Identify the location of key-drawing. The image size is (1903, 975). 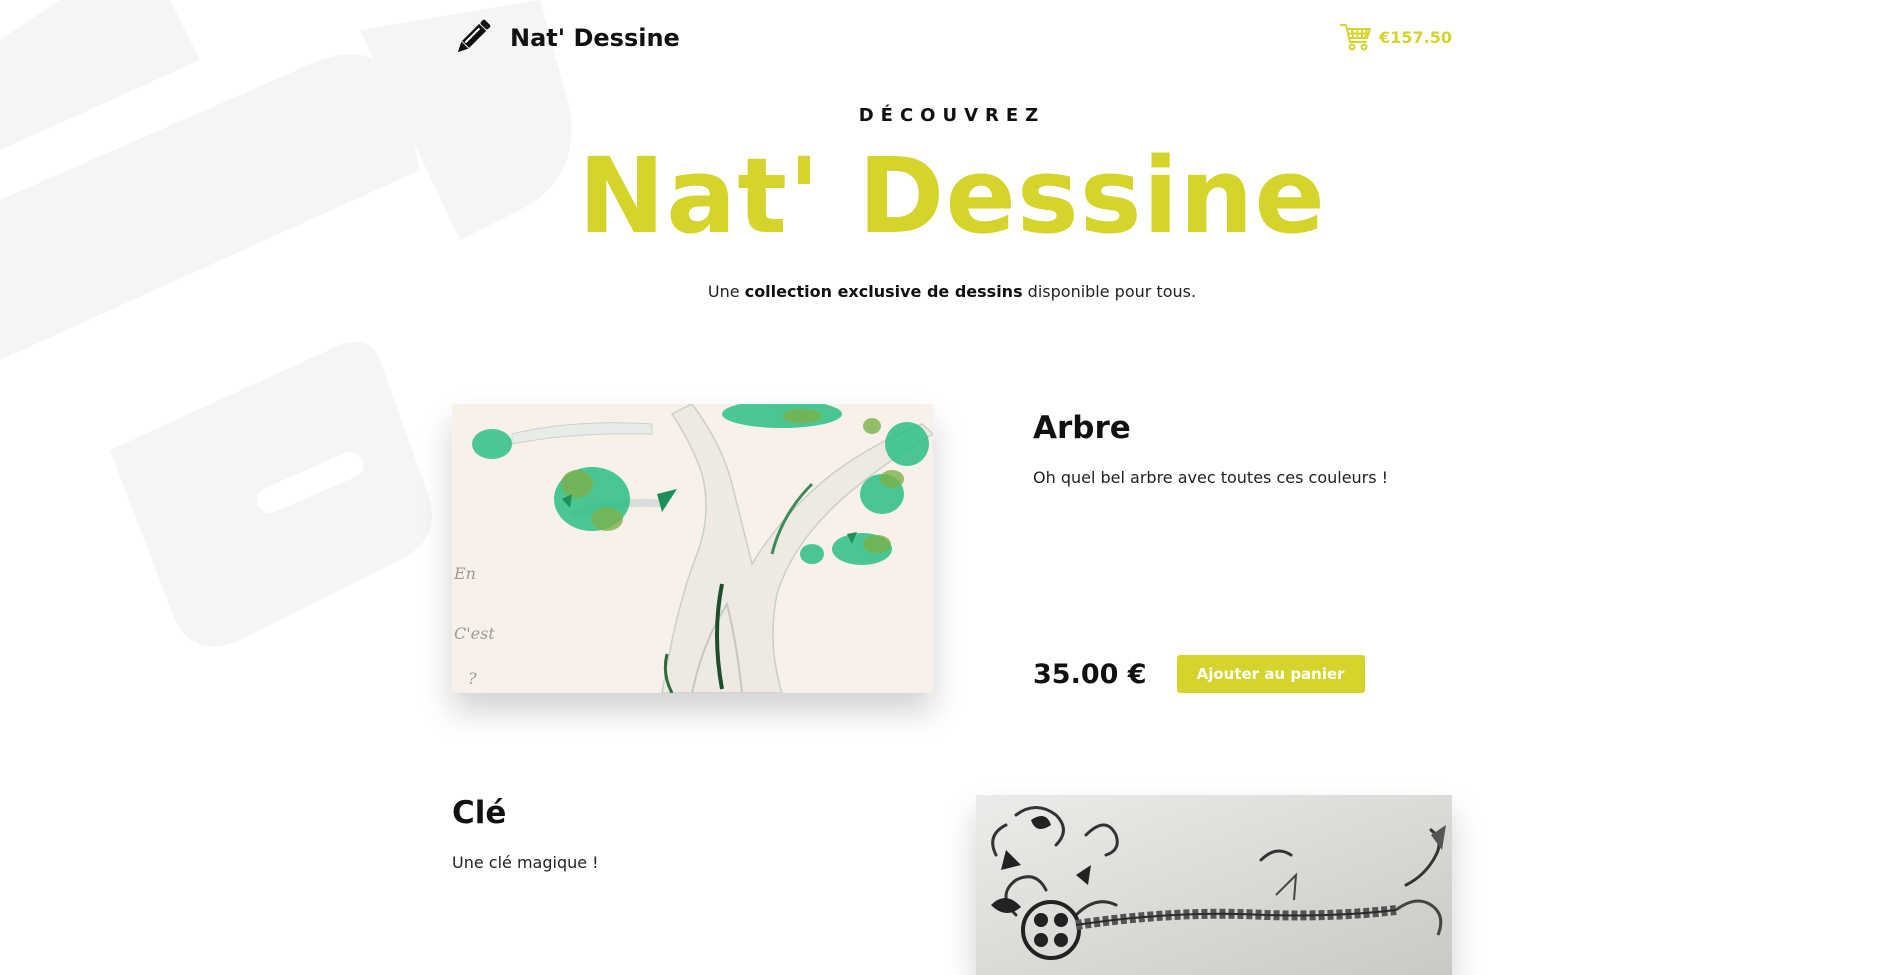
(1214, 885).